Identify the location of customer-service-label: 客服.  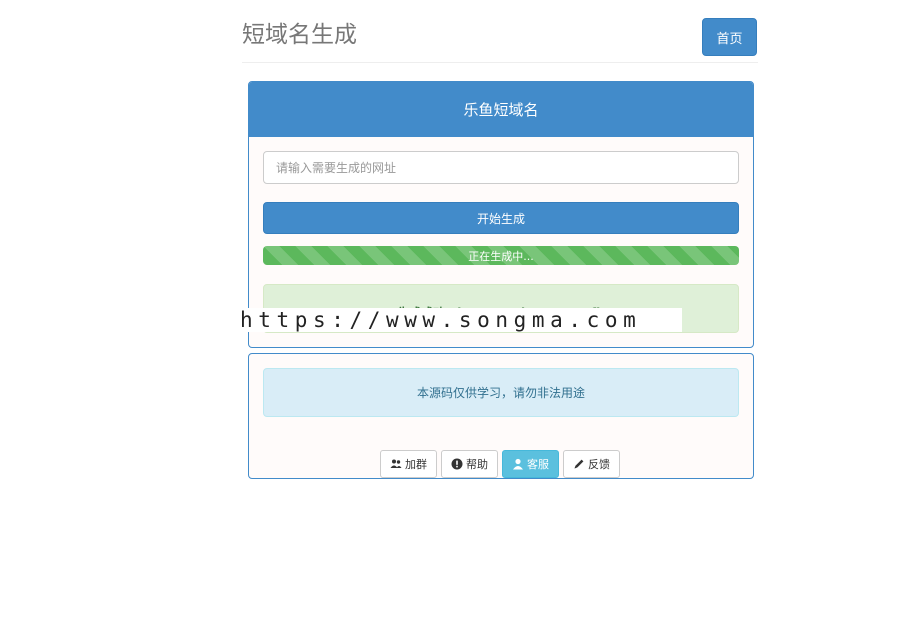
(538, 464).